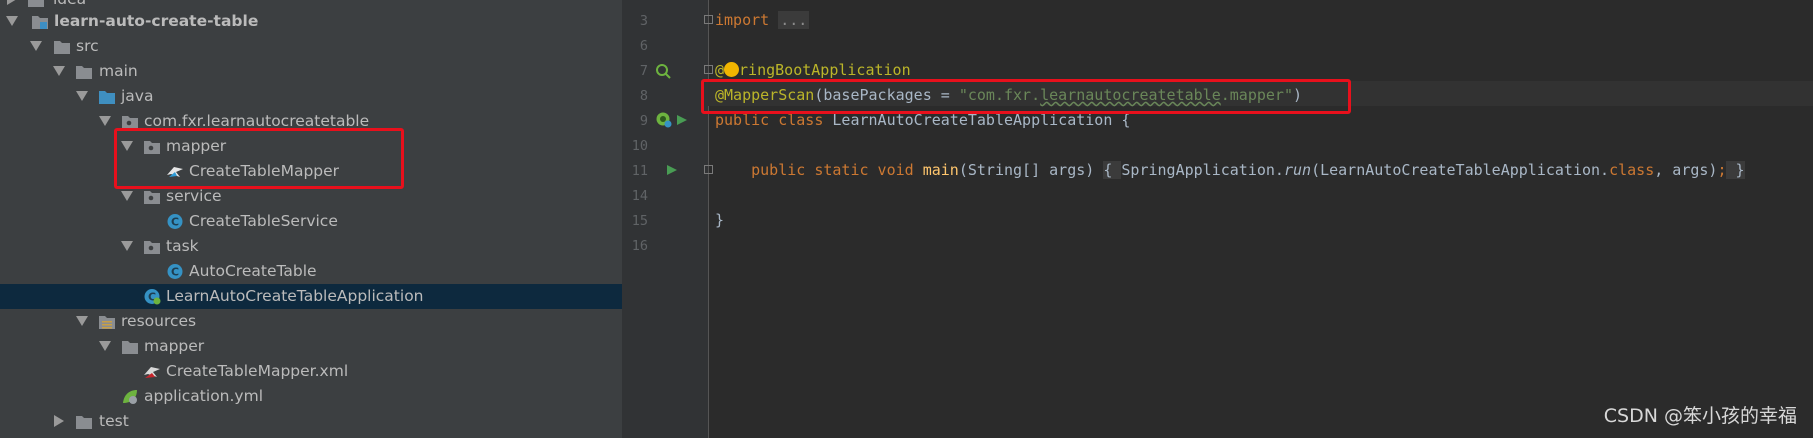  Describe the element at coordinates (1202, 170) in the screenshot. I see `code-text: SpringApplication.` at that location.